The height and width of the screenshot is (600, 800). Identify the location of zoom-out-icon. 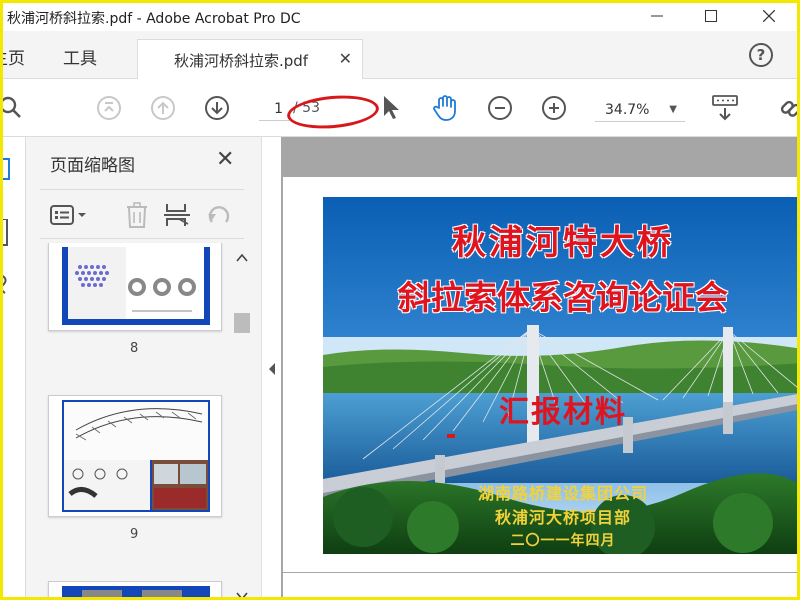
(500, 108).